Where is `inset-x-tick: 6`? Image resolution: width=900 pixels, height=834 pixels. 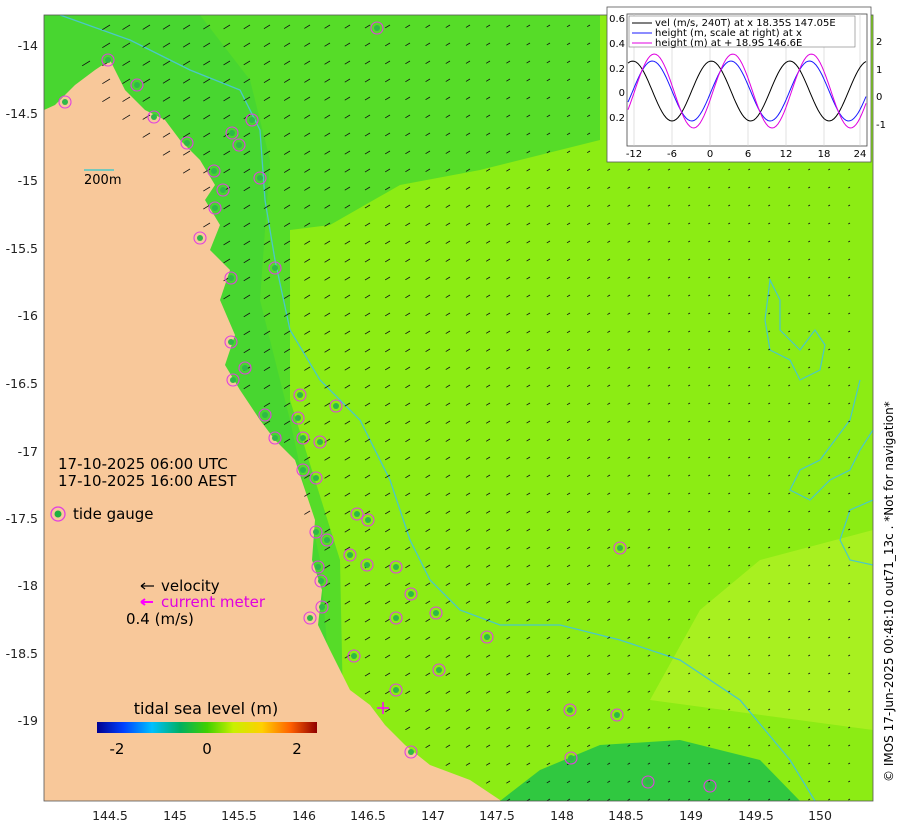
inset-x-tick: 6 is located at coordinates (748, 154).